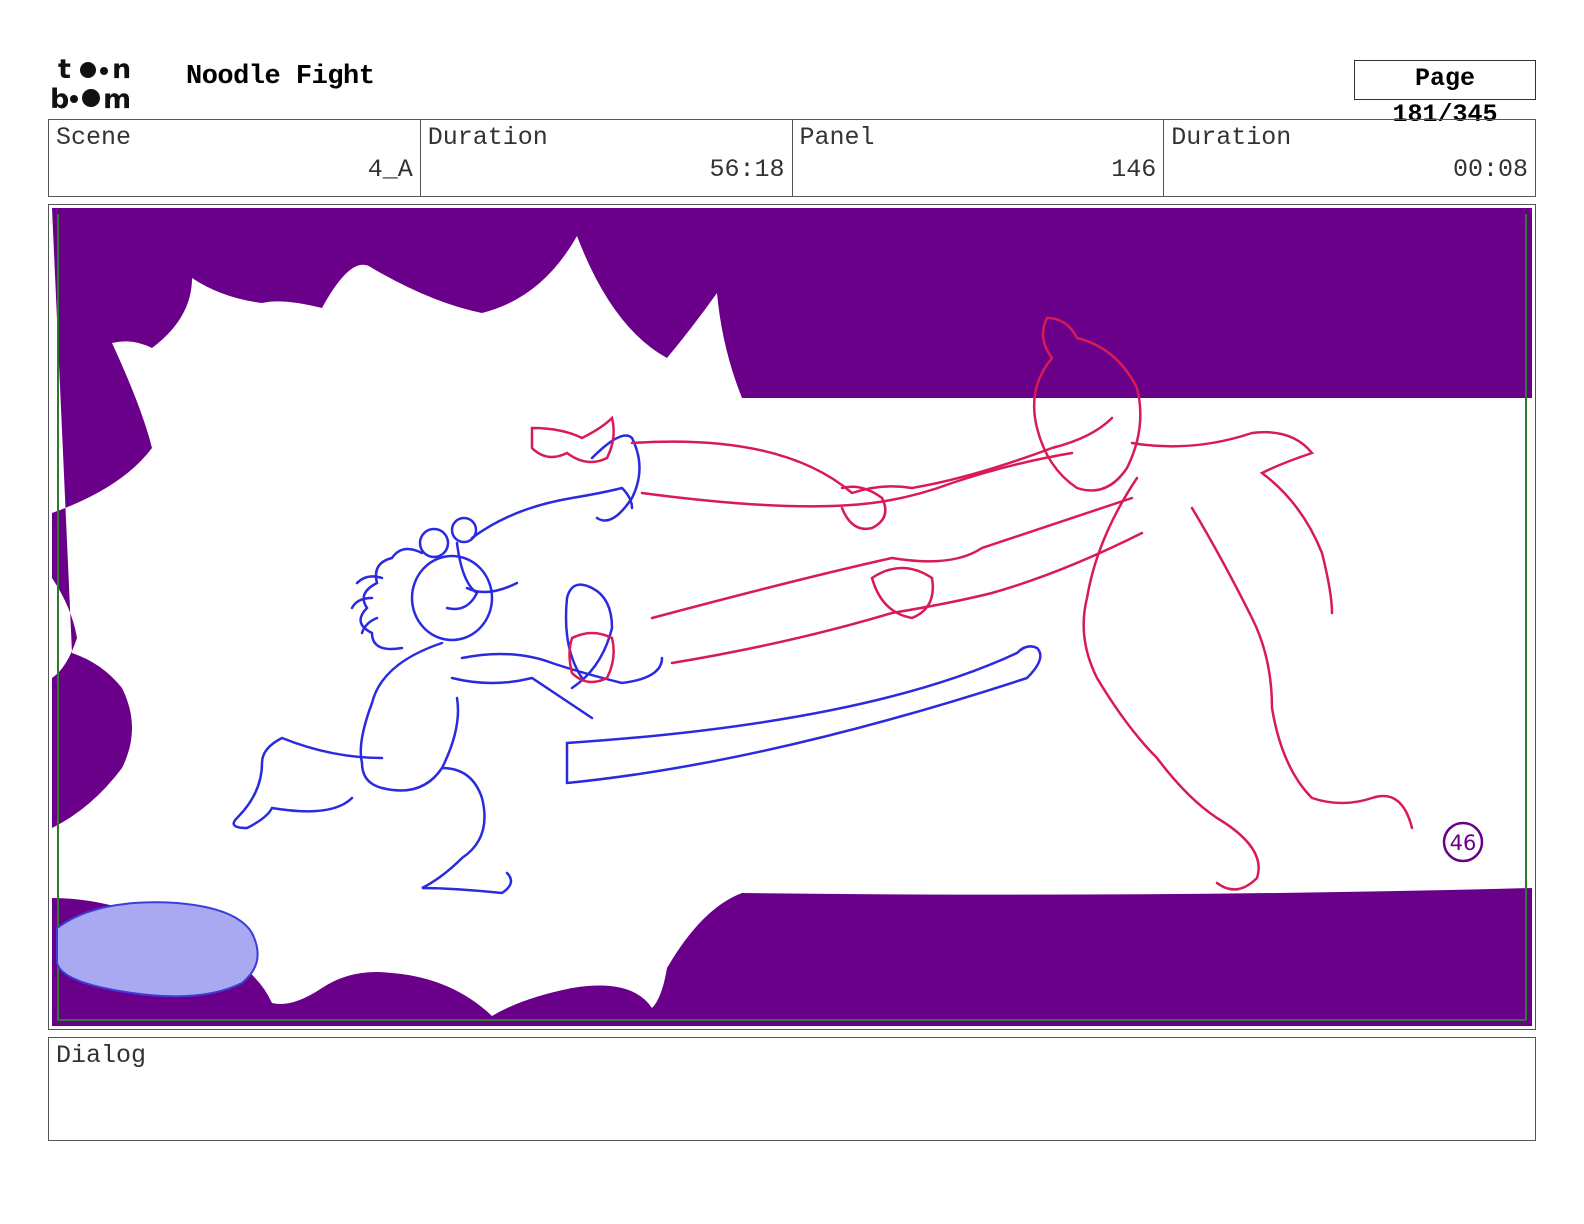 Image resolution: width=1584 pixels, height=1224 pixels. I want to click on svg-text: m, so click(117, 98).